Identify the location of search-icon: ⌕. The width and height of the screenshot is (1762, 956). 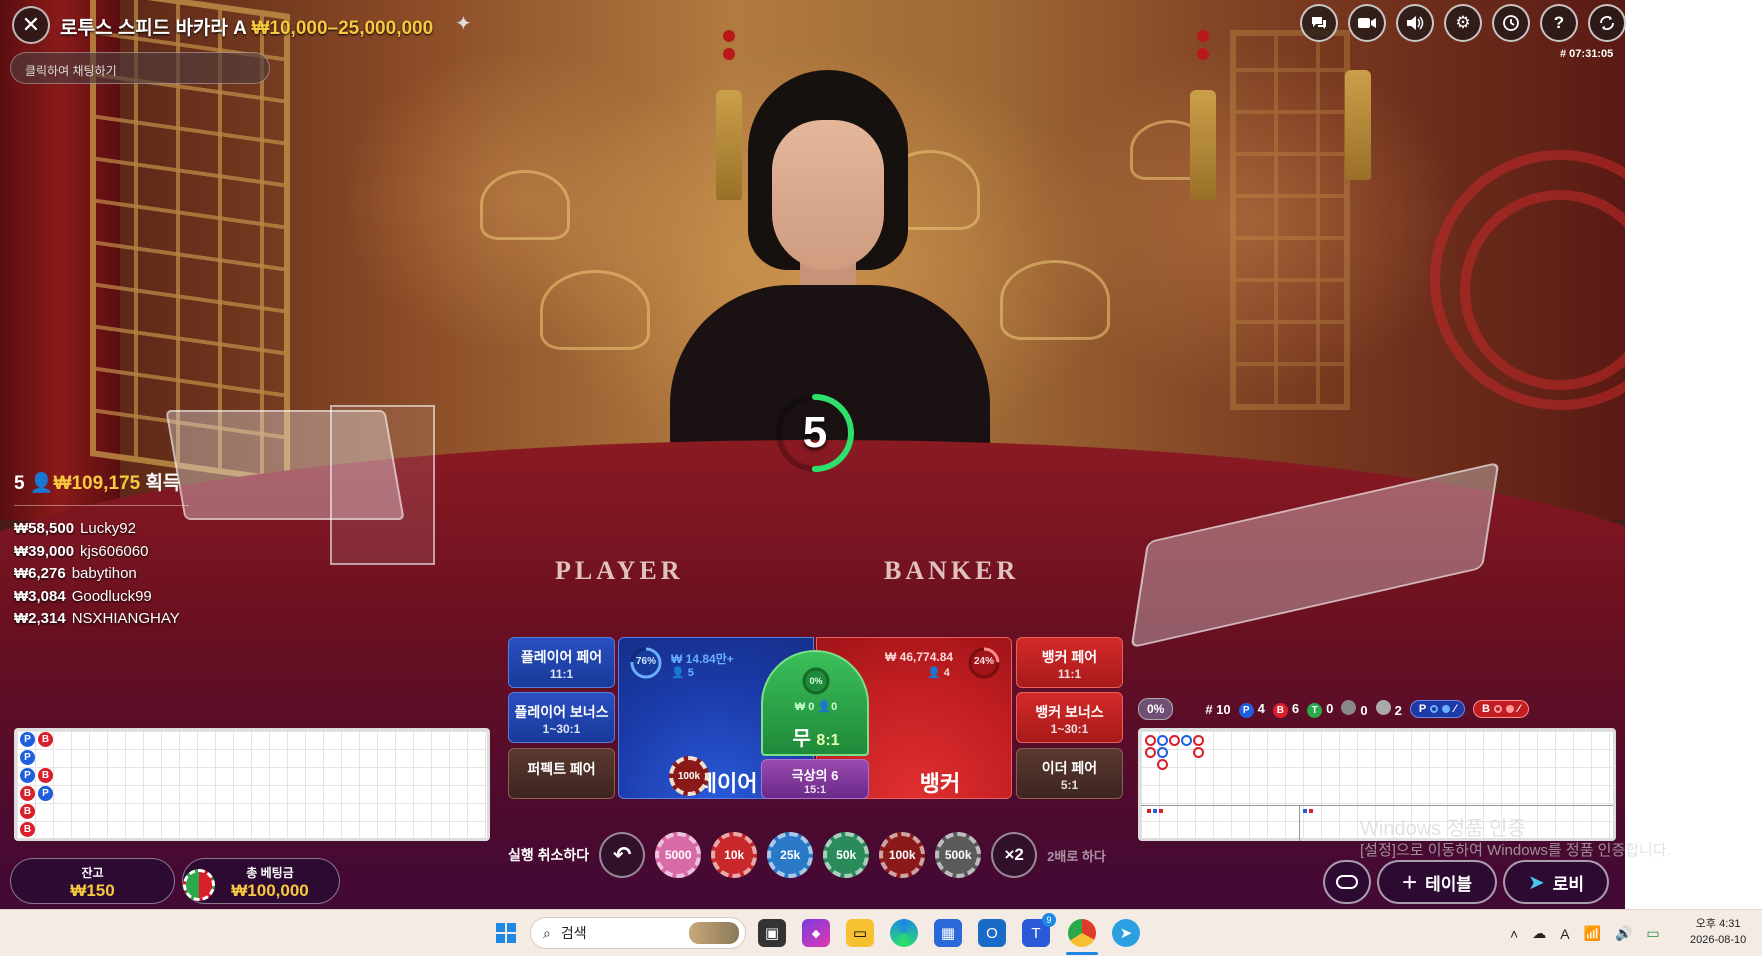
(547, 932).